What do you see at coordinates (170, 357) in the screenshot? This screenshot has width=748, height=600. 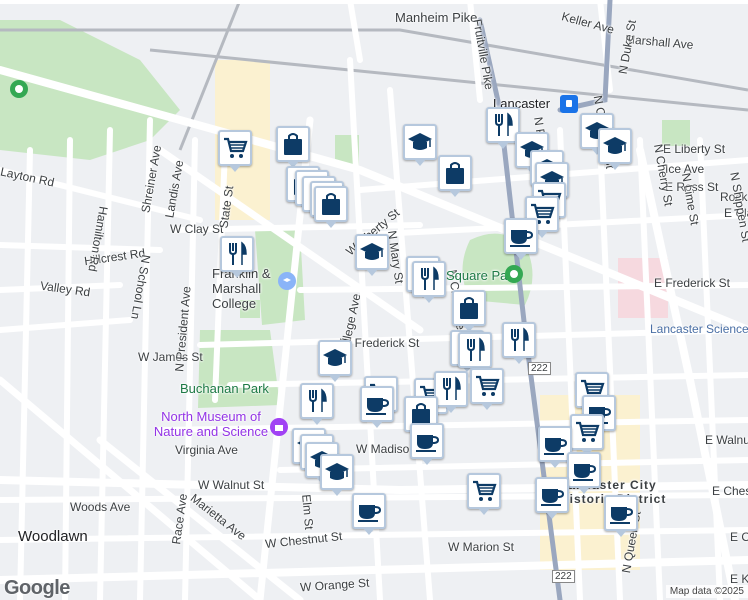 I see `street-label: W James St` at bounding box center [170, 357].